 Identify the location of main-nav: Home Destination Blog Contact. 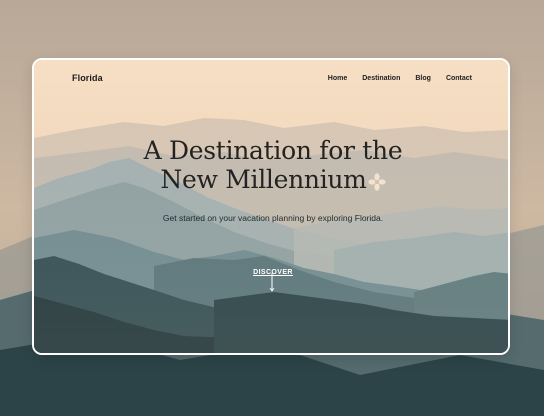
(400, 78).